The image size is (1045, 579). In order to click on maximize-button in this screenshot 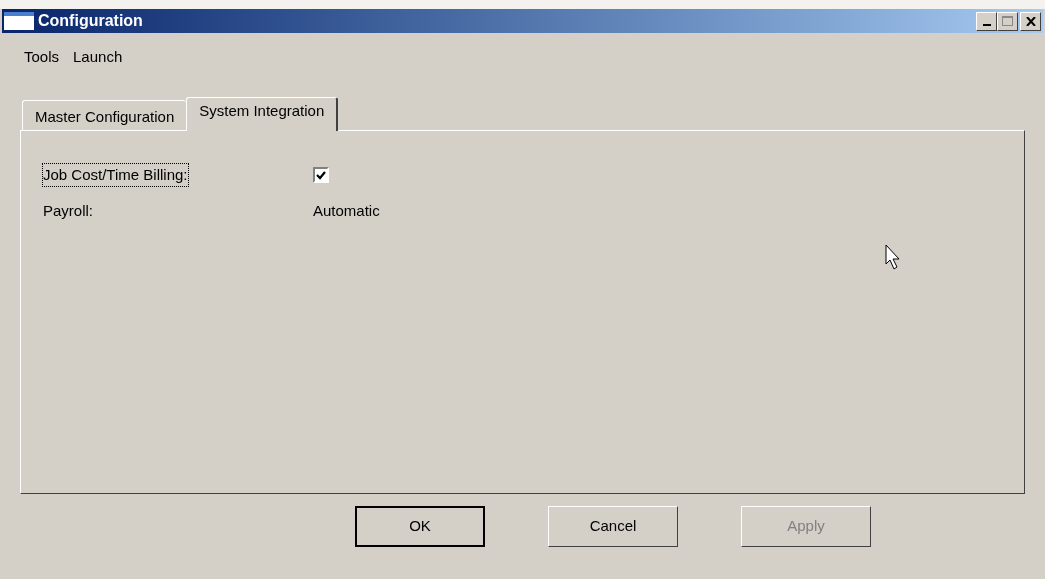, I will do `click(1007, 21)`.